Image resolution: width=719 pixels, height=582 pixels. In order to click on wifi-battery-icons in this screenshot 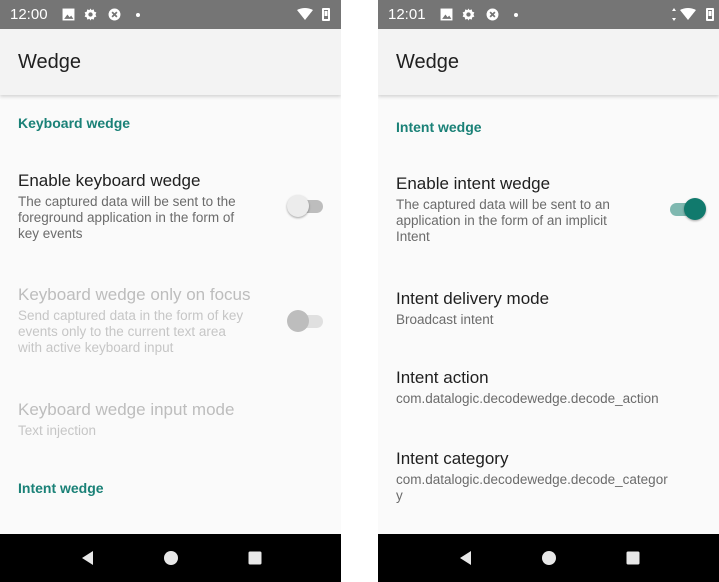, I will do `click(313, 14)`.